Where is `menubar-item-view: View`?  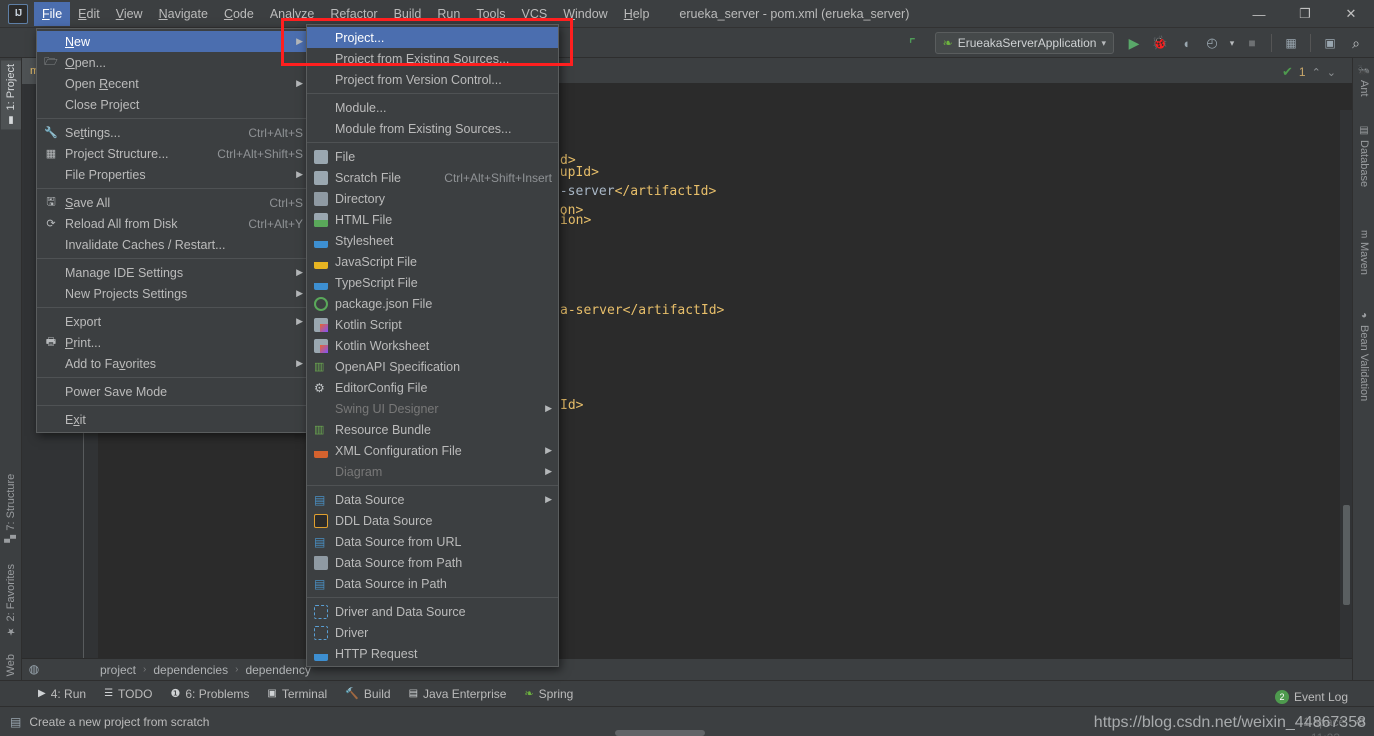
menubar-item-view: View is located at coordinates (129, 14).